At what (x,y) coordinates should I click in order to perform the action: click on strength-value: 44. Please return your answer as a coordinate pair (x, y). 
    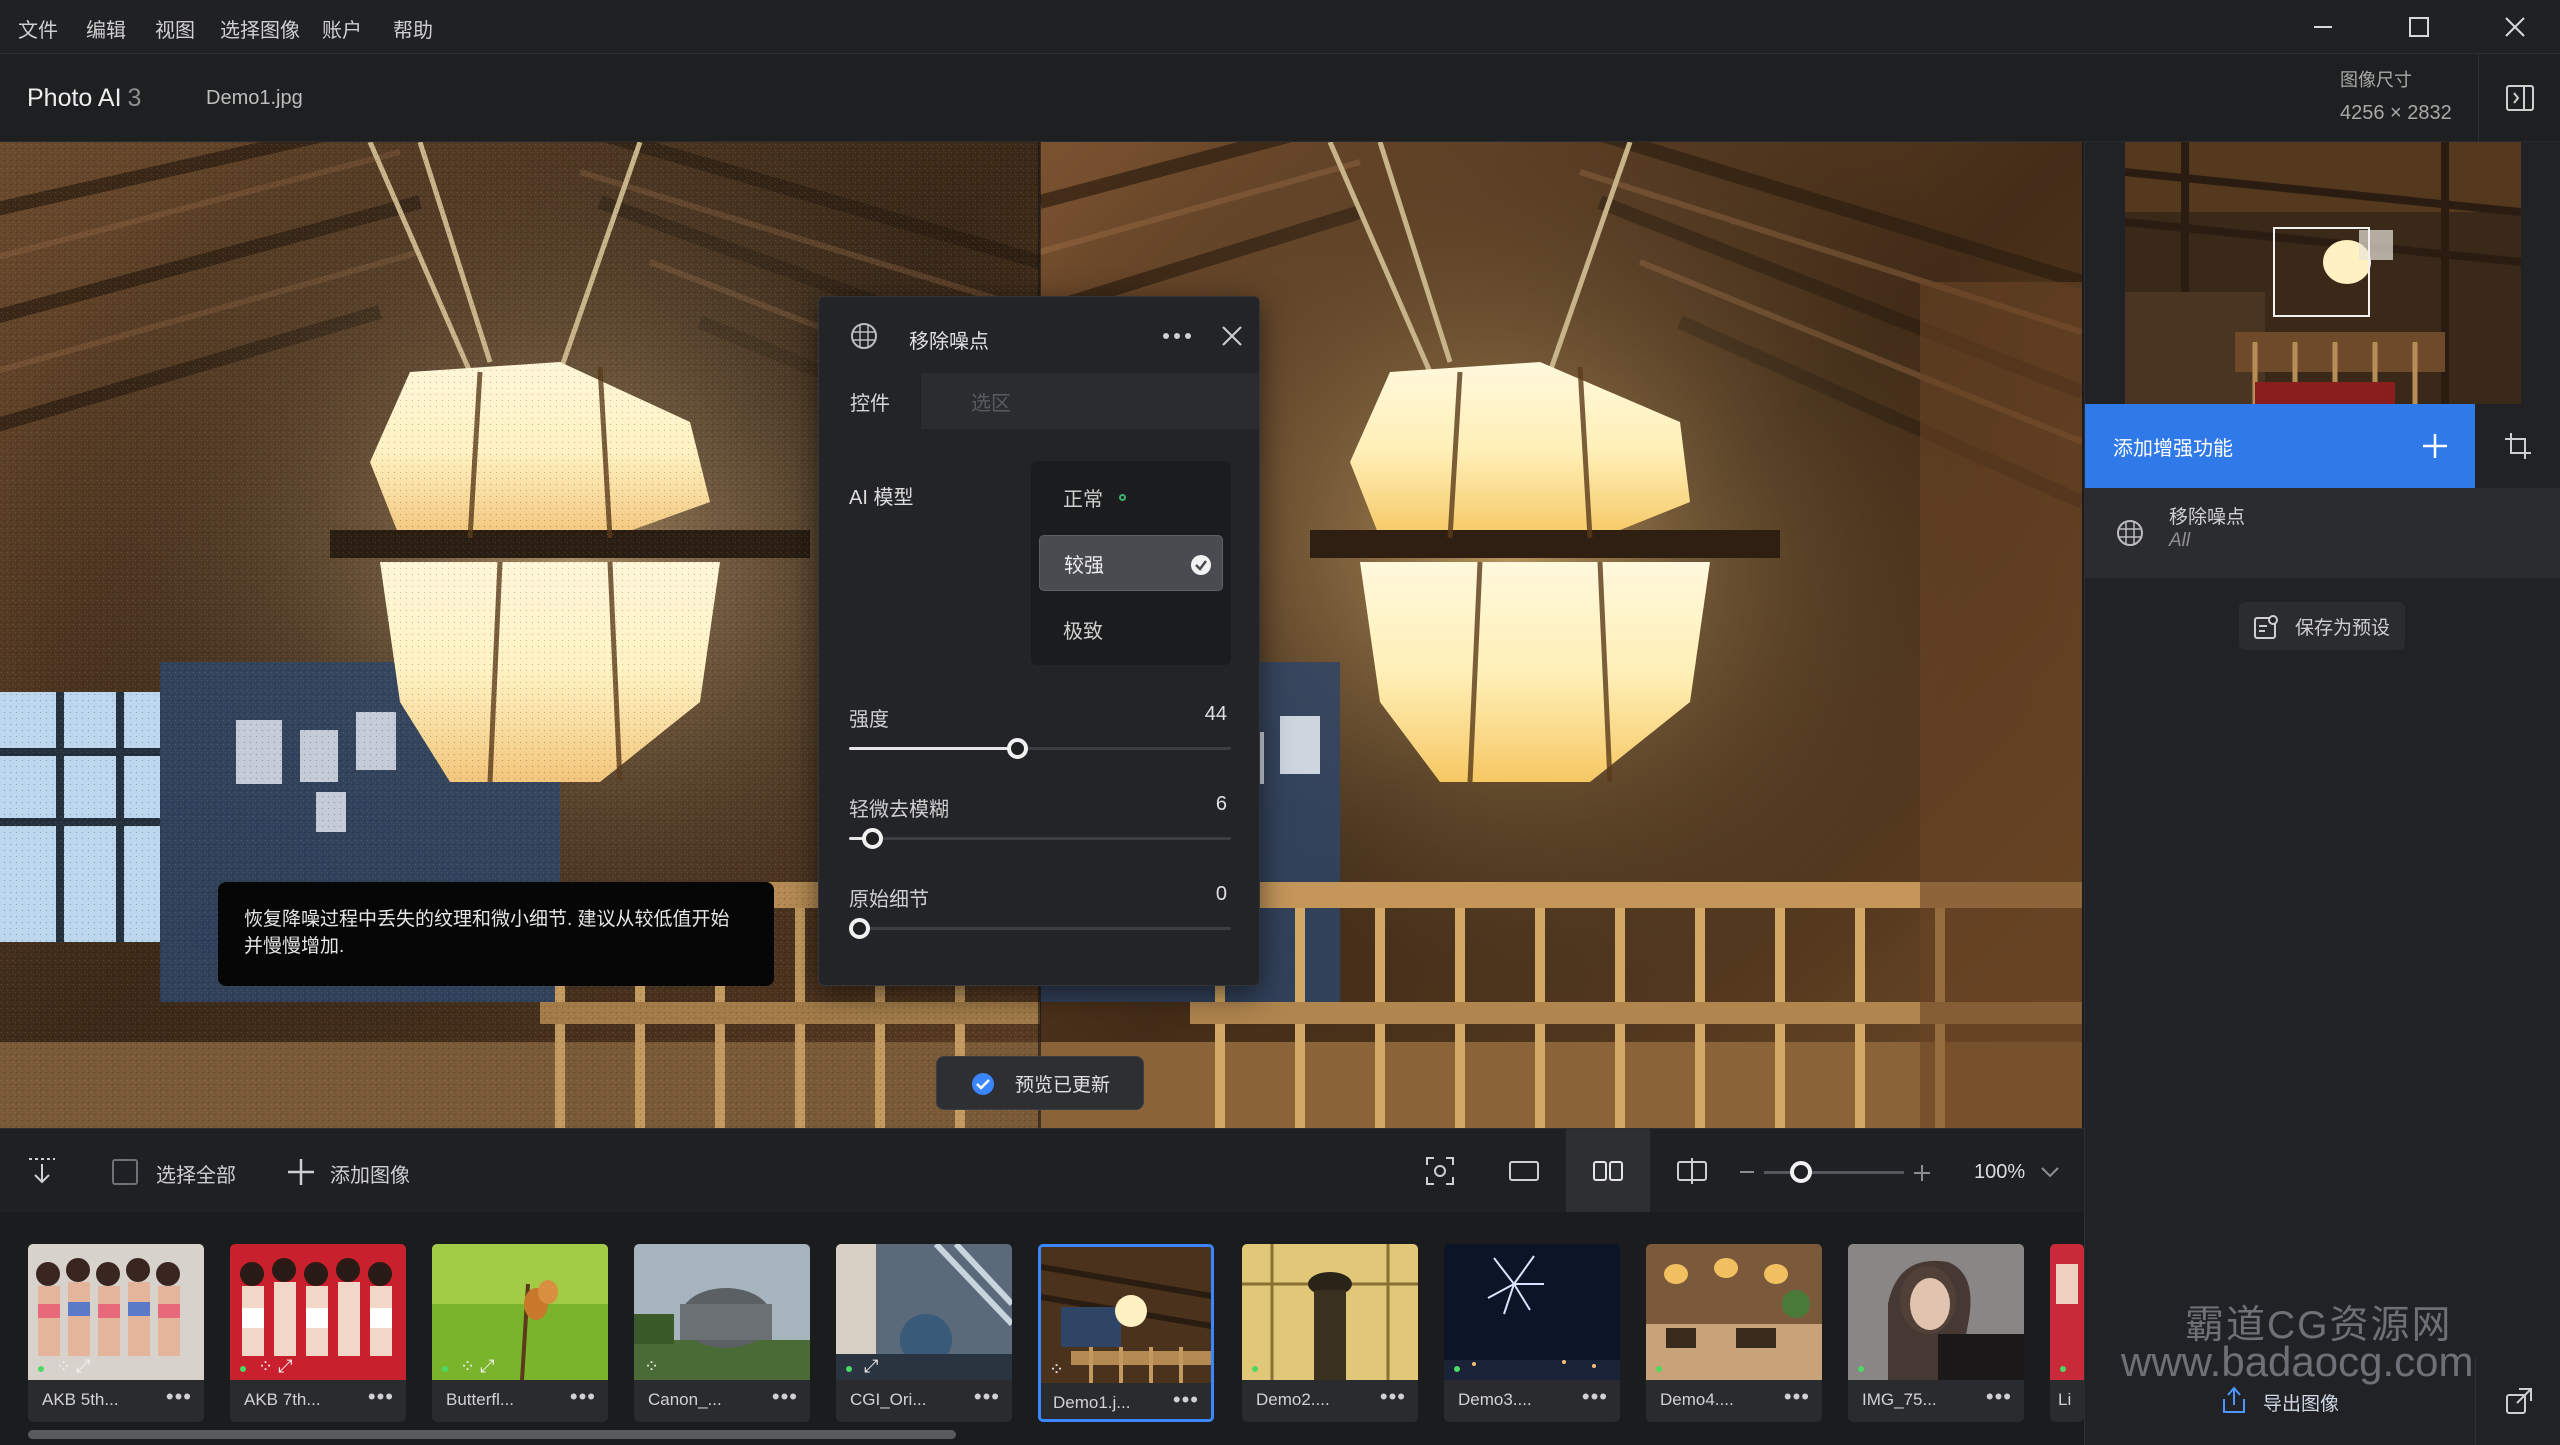
    Looking at the image, I should click on (1215, 714).